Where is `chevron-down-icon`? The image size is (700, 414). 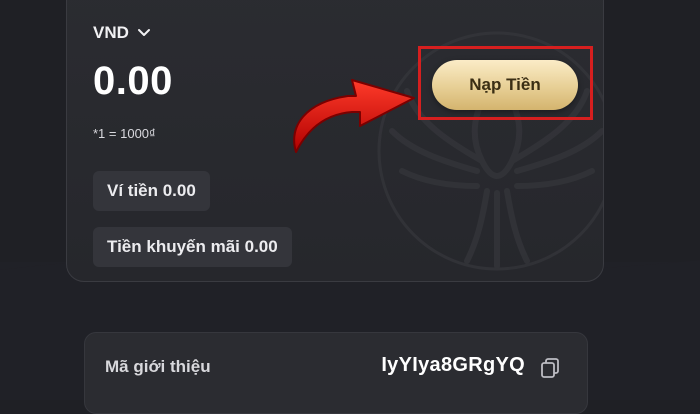
chevron-down-icon is located at coordinates (143, 32).